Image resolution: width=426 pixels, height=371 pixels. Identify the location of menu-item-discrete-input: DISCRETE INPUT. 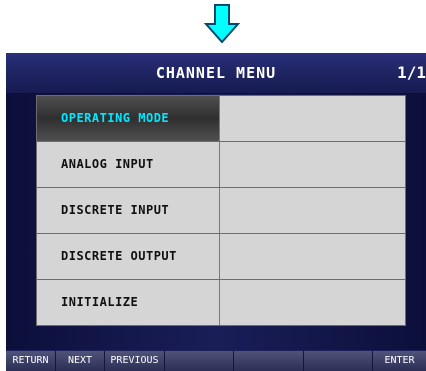
(221, 210).